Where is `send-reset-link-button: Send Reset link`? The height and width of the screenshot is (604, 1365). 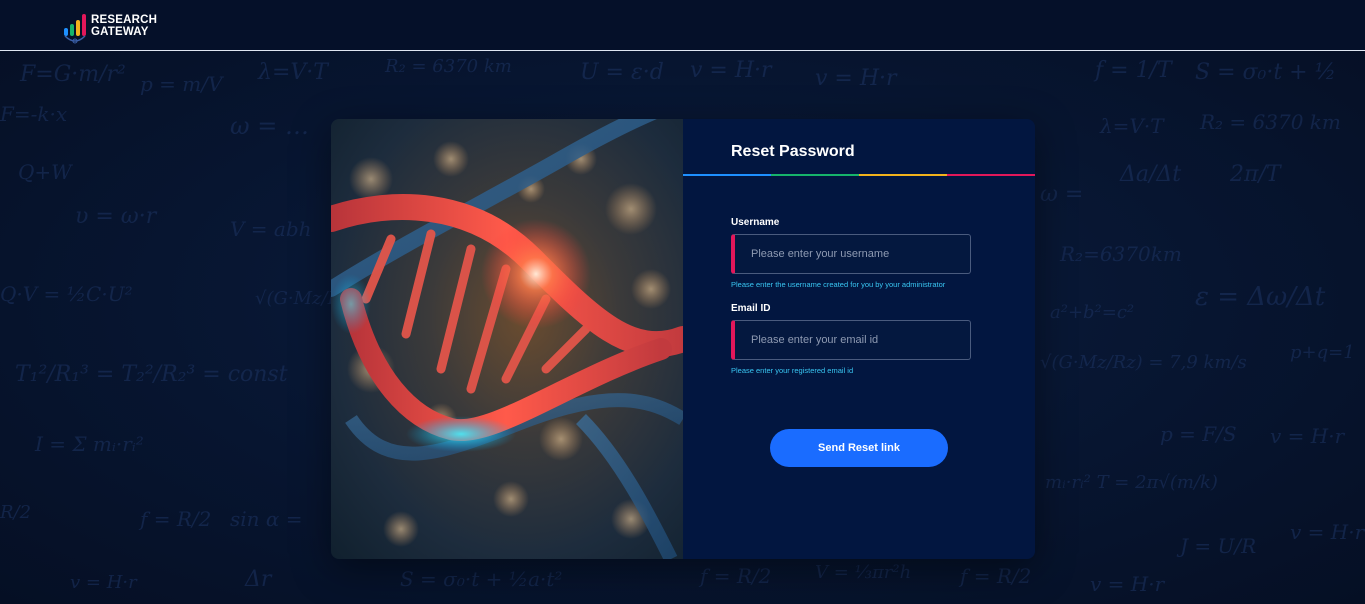 send-reset-link-button: Send Reset link is located at coordinates (859, 448).